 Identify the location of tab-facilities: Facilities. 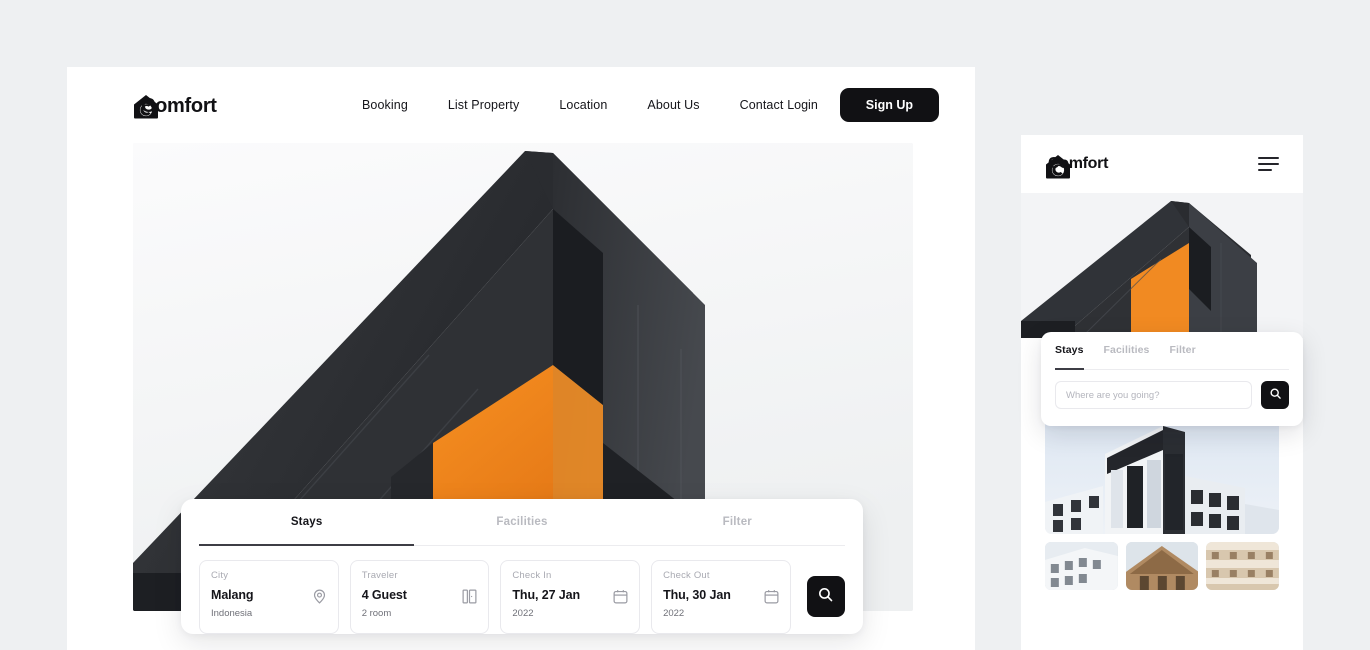
(521, 522).